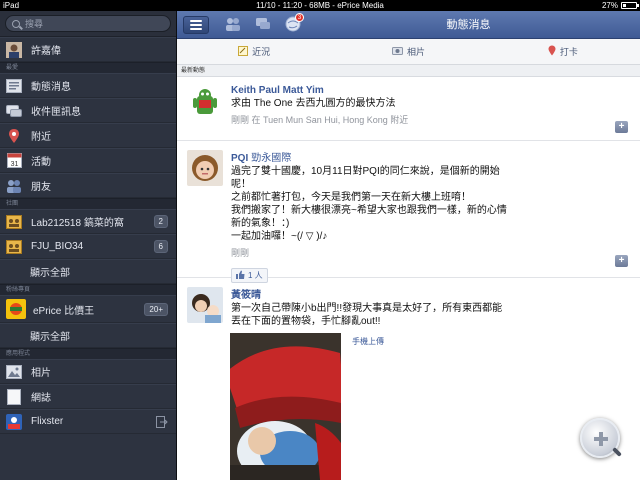  What do you see at coordinates (64, 311) in the screenshot?
I see `sidebar-item-label: ePrice 比價王` at bounding box center [64, 311].